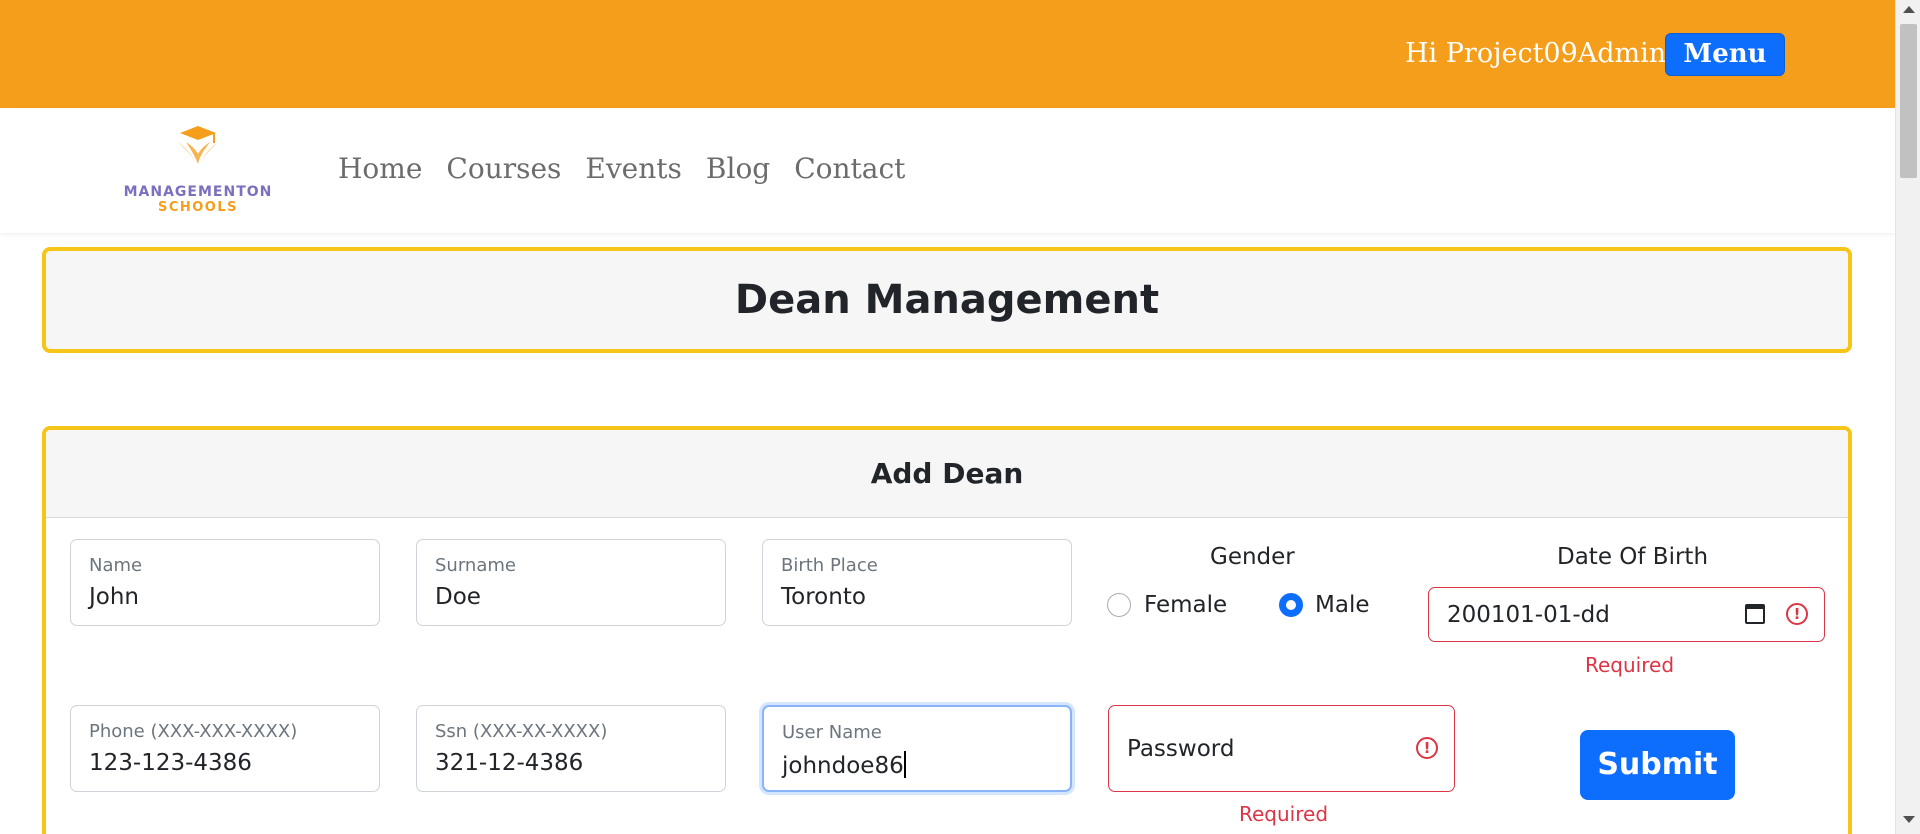  I want to click on page-scrollbar, so click(1907, 417).